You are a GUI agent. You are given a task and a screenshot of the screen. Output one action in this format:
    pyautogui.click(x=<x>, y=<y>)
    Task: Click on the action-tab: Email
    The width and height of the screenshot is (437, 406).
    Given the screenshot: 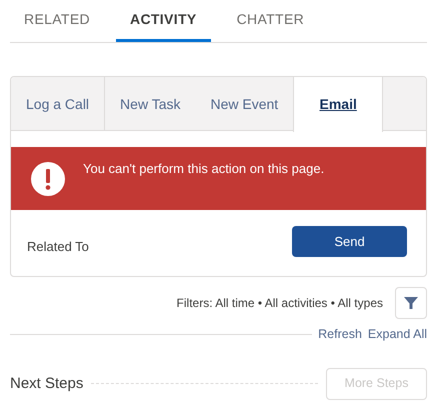 What is the action you would take?
    pyautogui.click(x=338, y=104)
    